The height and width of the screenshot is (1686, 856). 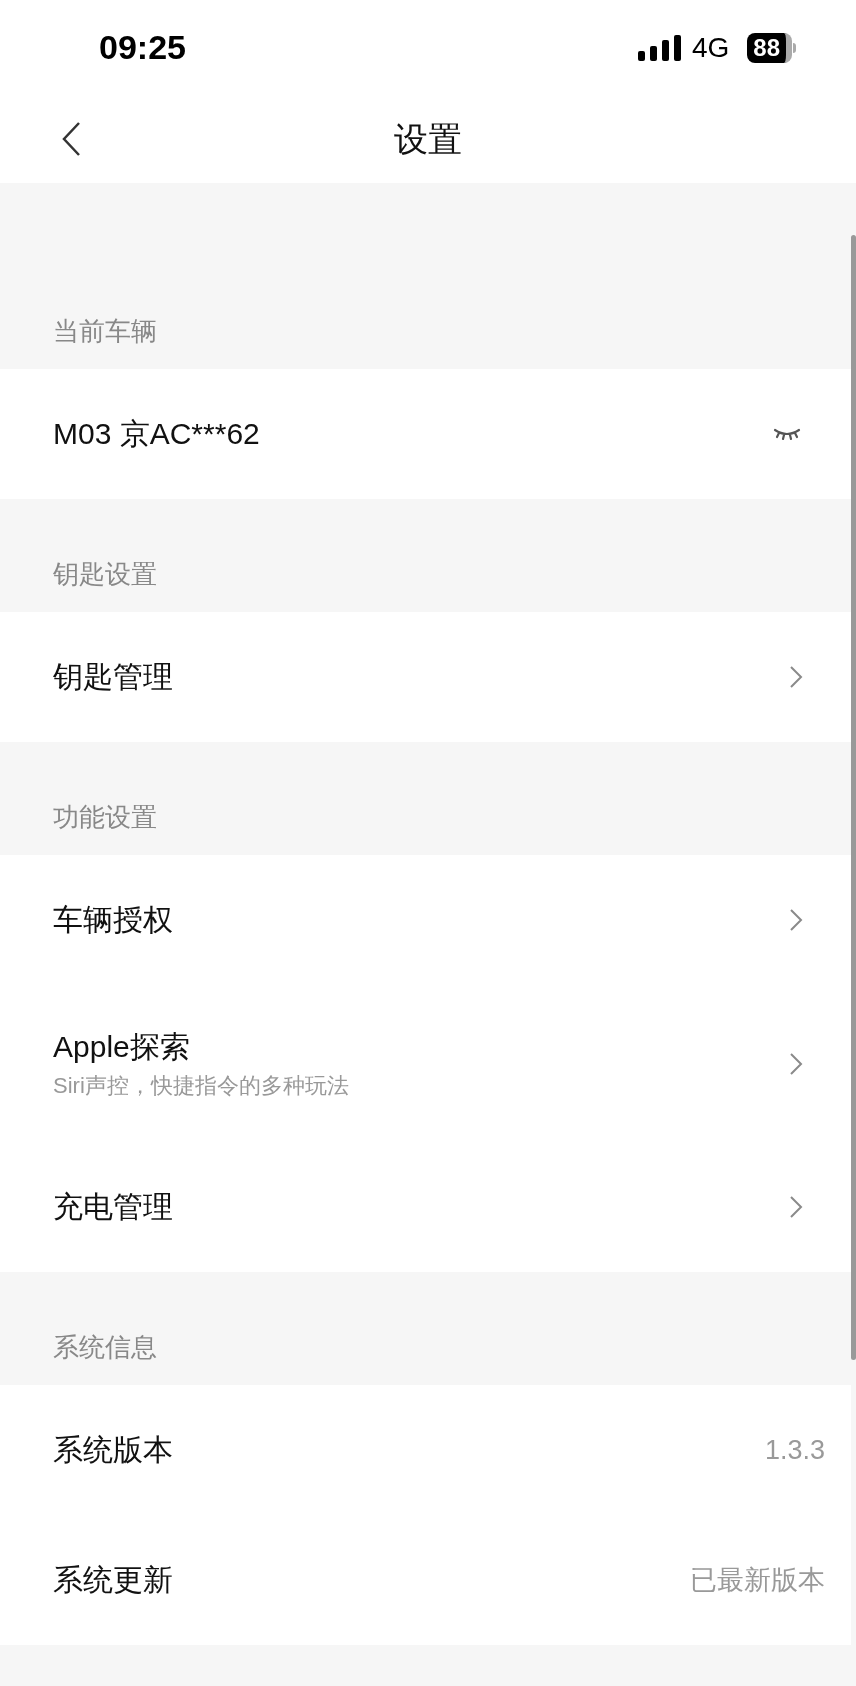 I want to click on settings-row: 系统更新 已最新版本, so click(x=425, y=1580).